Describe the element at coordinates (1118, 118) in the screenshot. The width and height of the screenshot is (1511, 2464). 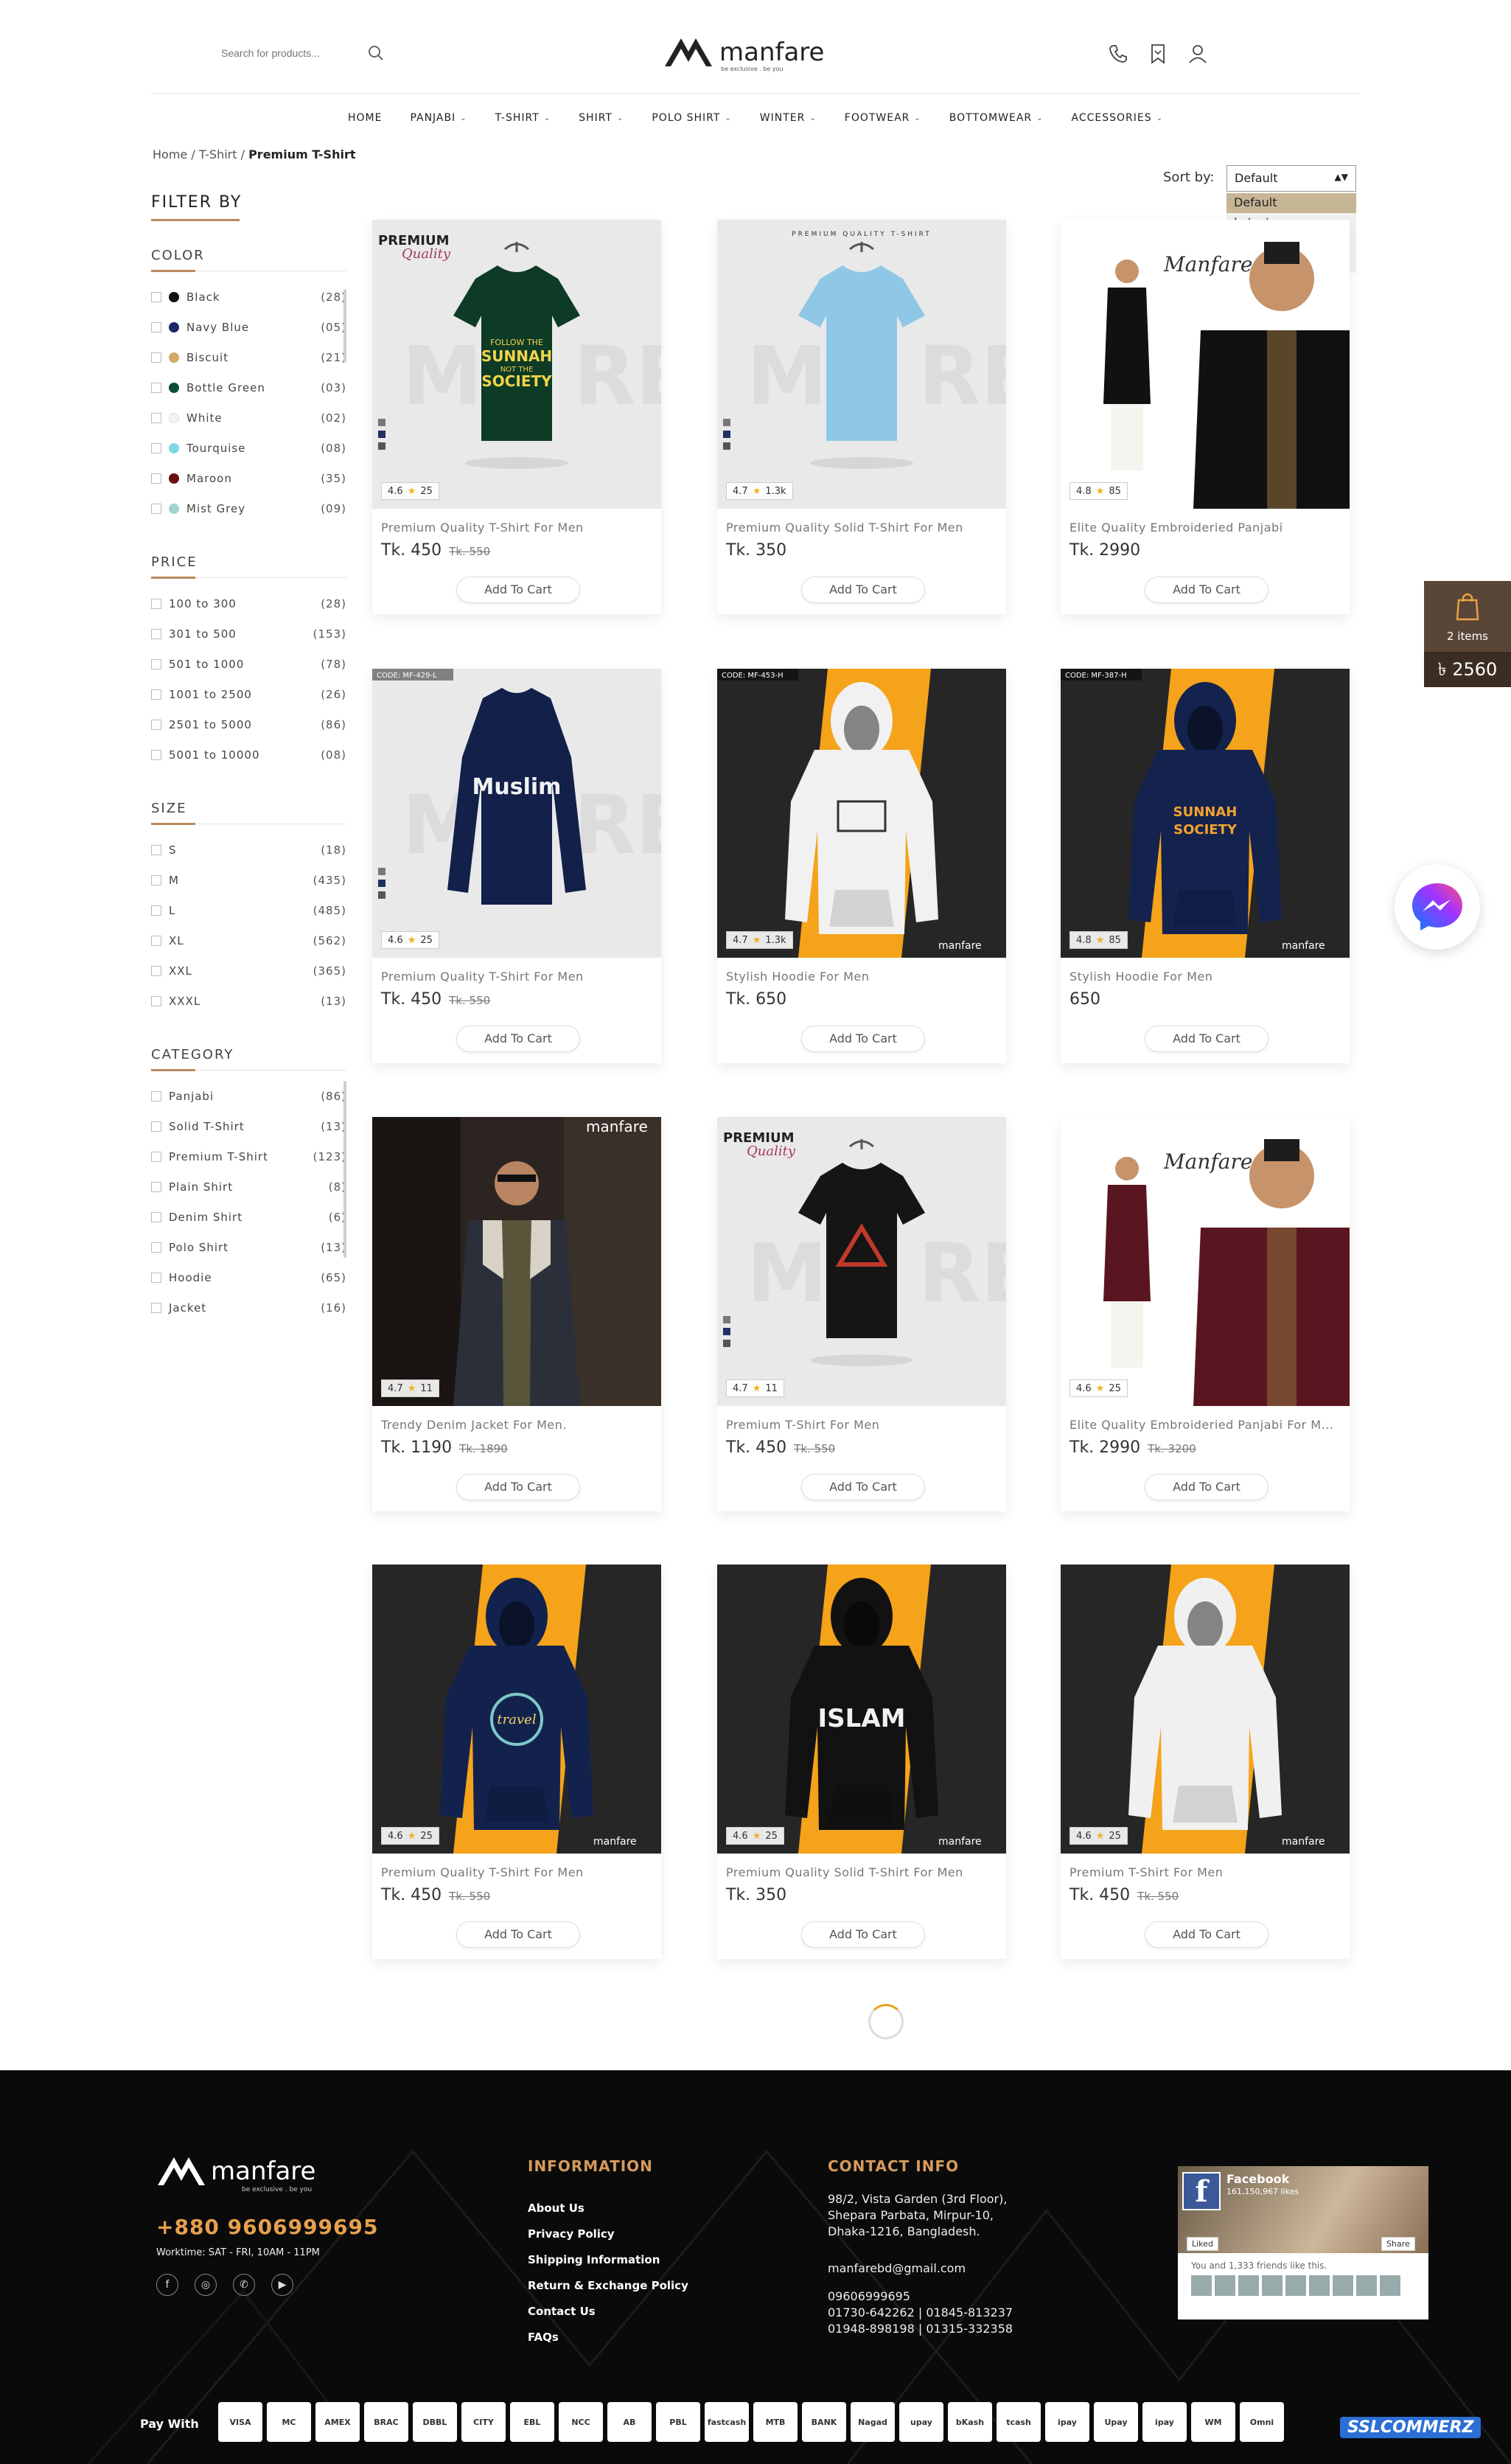
I see `nav-item-accessories: ACCESSORIES ⌄` at that location.